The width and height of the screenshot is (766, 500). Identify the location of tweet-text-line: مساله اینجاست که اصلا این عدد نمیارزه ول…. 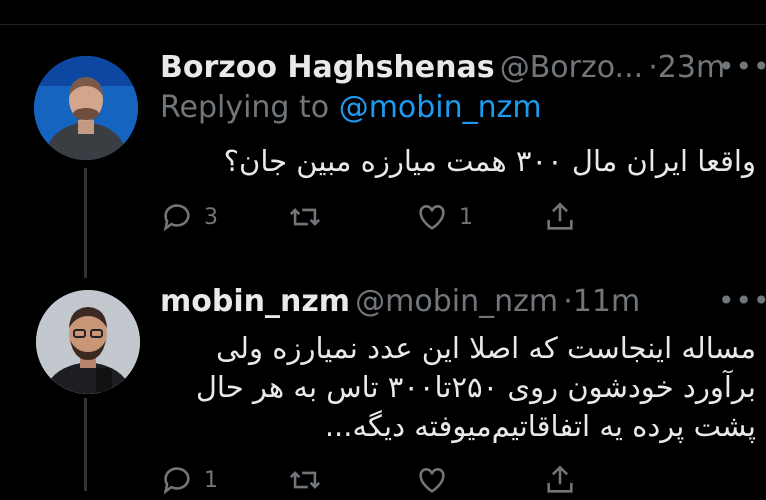
(486, 348).